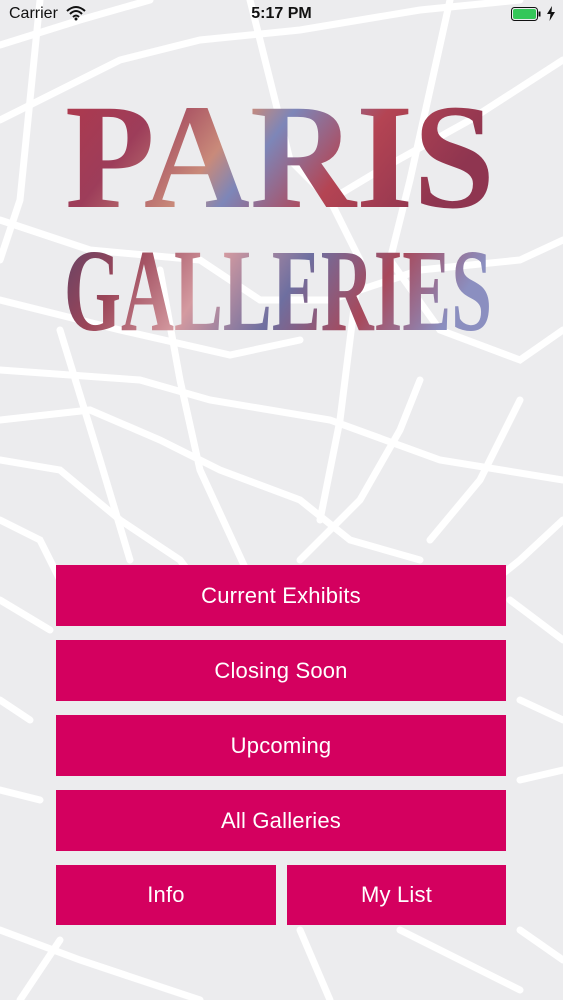 The image size is (563, 1000). I want to click on current-exhibits-label: Current Exhibits, so click(281, 595).